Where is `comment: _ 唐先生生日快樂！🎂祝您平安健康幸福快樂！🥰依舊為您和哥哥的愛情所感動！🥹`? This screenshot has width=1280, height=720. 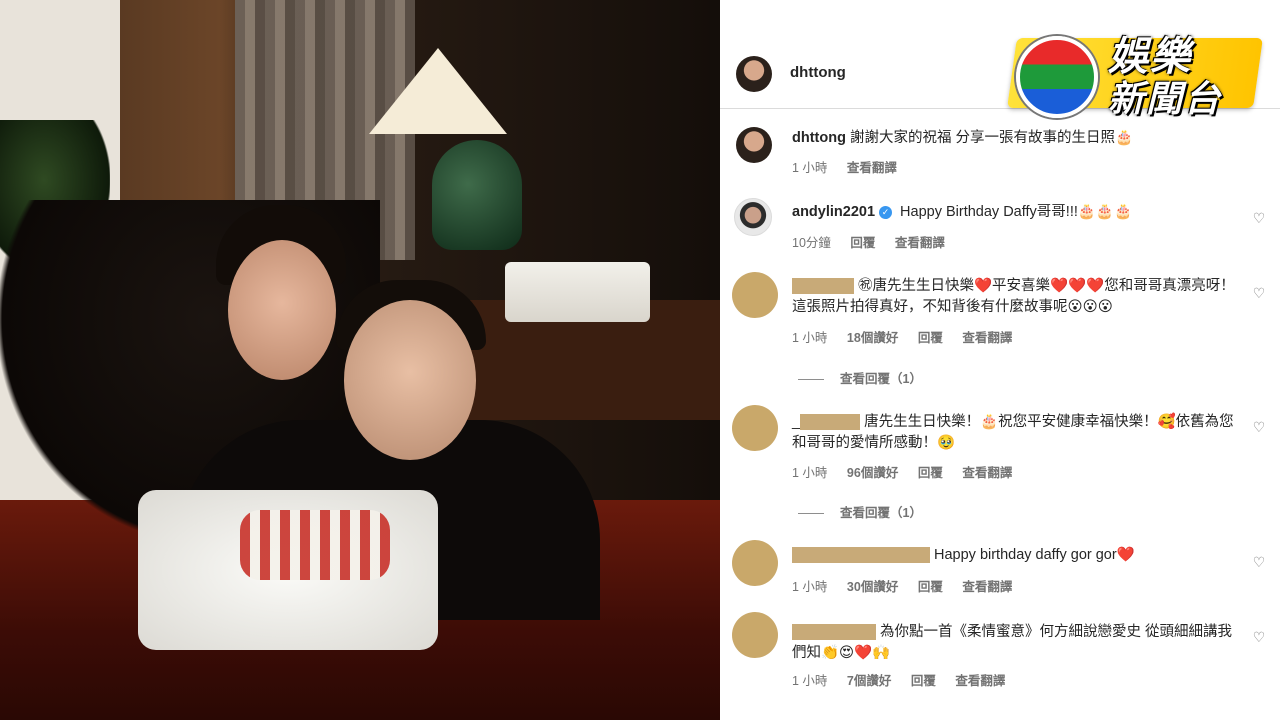
comment: _ 唐先生生日快樂！🎂祝您平安健康幸福快樂！🥰依舊為您和哥哥的愛情所感動！🥹 is located at coordinates (1017, 433).